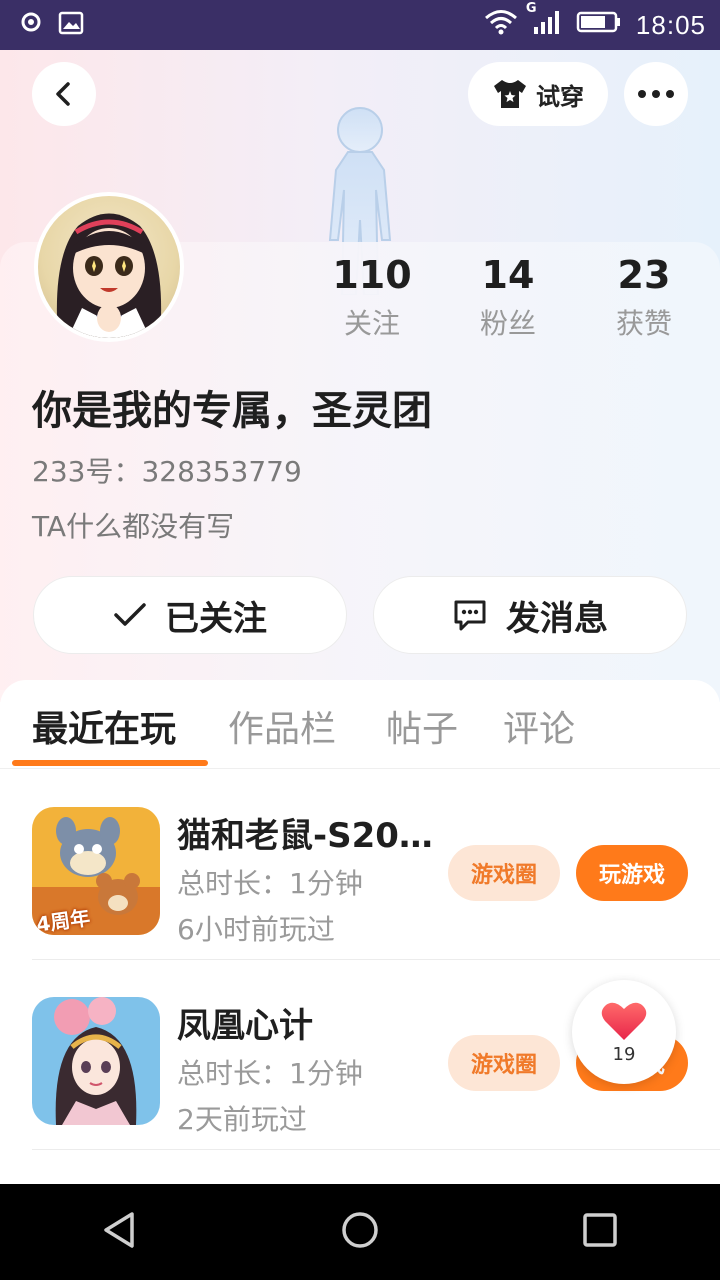  I want to click on nickname: 你是我的专属，圣灵团, so click(232, 411).